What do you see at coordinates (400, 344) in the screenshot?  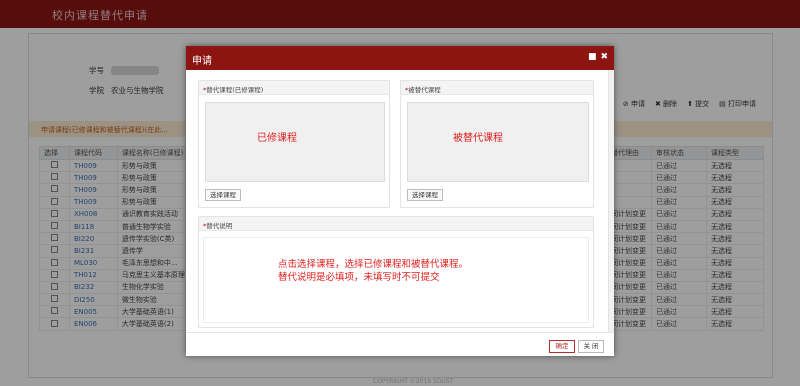 I see `dialog-footer: 确定 关 闭` at bounding box center [400, 344].